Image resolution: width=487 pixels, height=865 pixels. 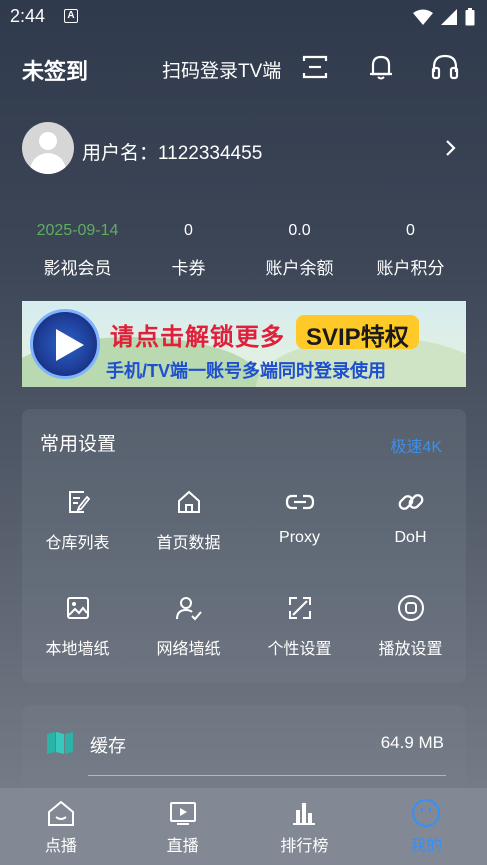 I want to click on stat-coupons: 0 卡券, so click(x=188, y=250).